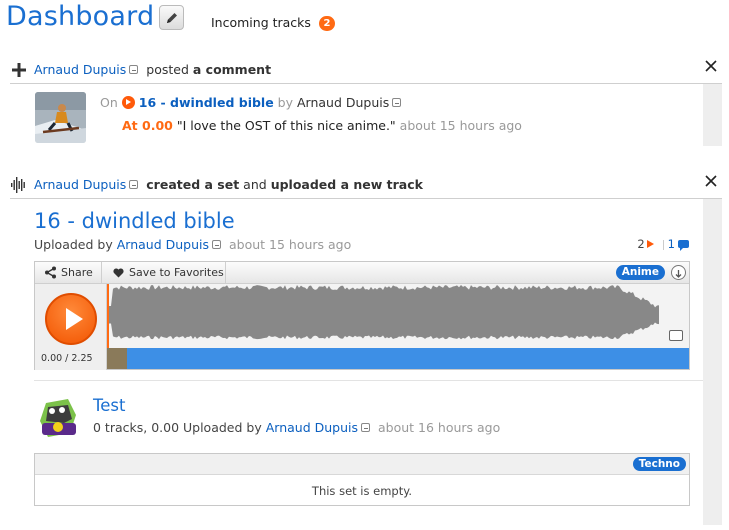 This screenshot has width=729, height=530. What do you see at coordinates (50, 272) in the screenshot?
I see `share-icon` at bounding box center [50, 272].